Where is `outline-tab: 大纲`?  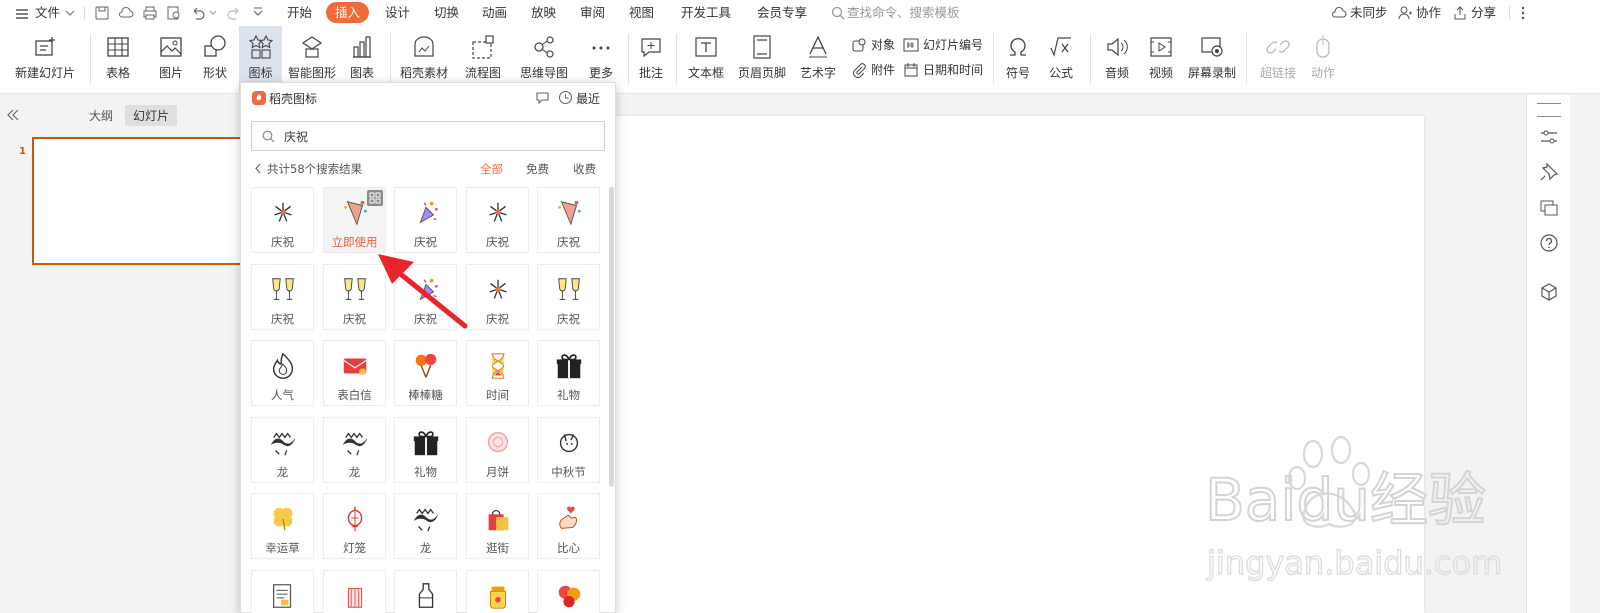 outline-tab: 大纲 is located at coordinates (101, 115).